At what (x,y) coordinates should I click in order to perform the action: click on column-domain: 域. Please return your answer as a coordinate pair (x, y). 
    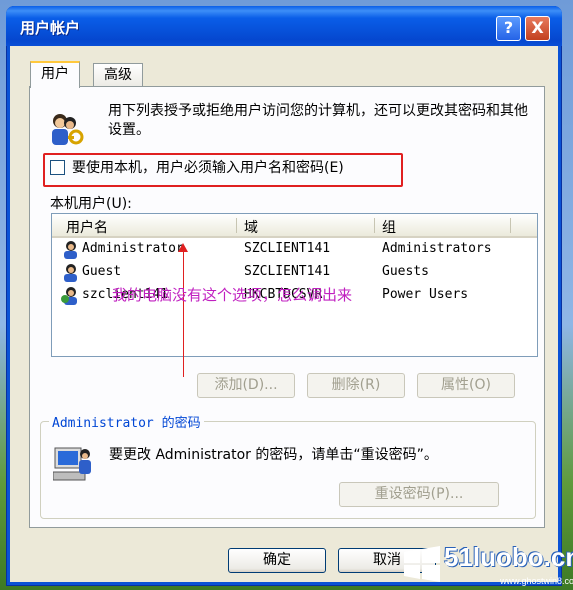
    Looking at the image, I should click on (251, 227).